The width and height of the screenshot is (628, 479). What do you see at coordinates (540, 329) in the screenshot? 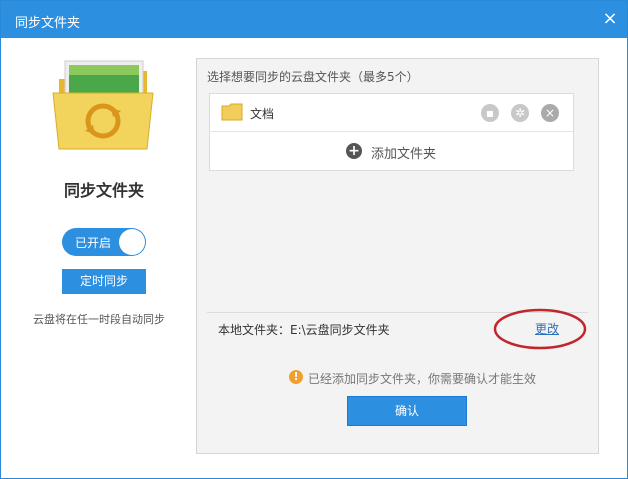
I see `annotation-ellipse` at bounding box center [540, 329].